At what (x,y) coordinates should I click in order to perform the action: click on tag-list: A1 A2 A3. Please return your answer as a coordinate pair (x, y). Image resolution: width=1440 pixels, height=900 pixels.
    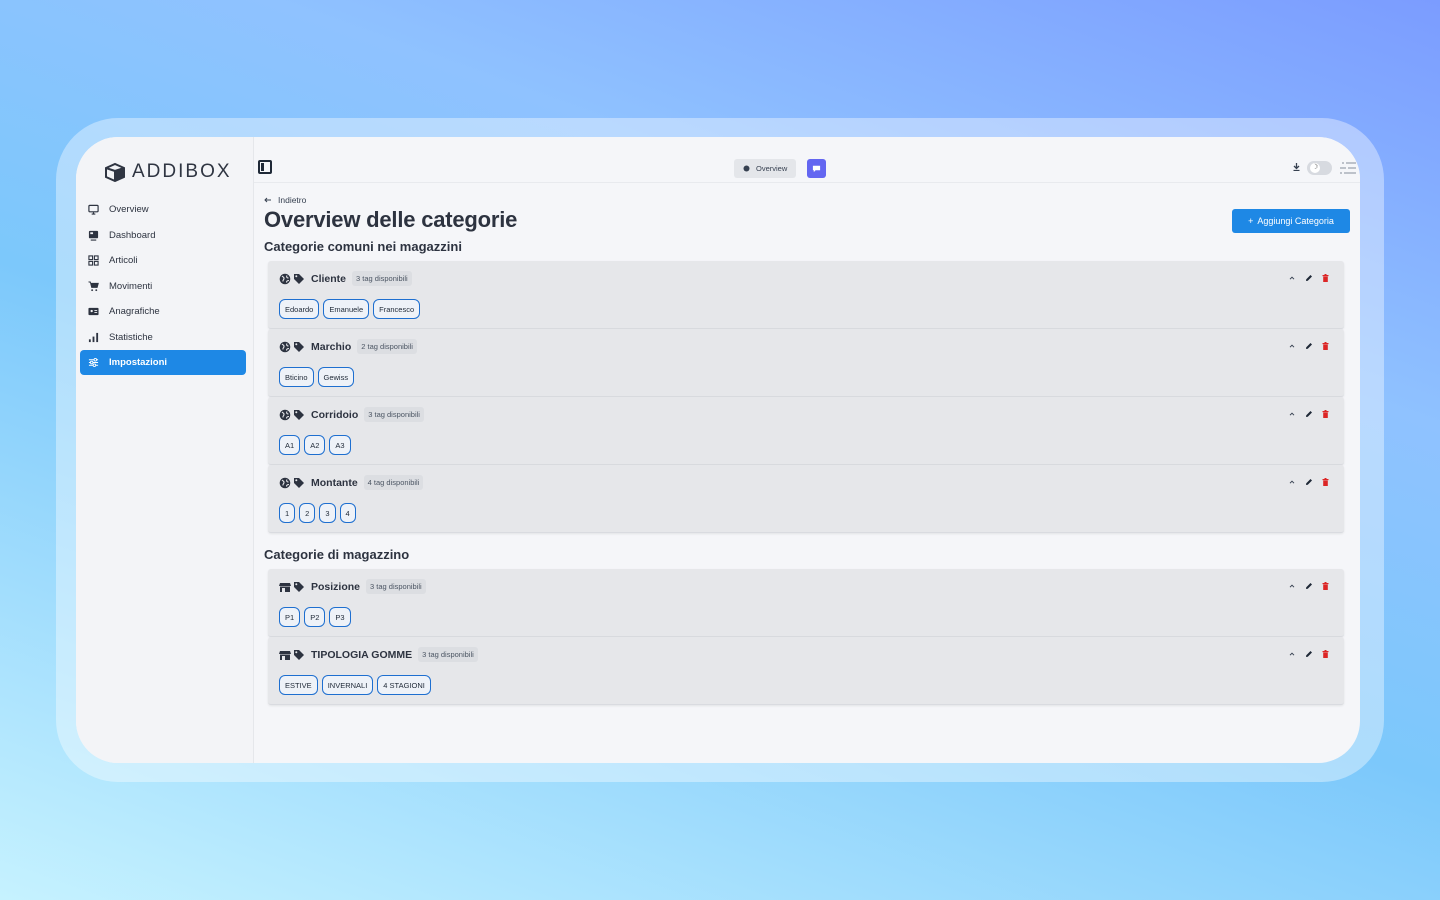
    Looking at the image, I should click on (315, 445).